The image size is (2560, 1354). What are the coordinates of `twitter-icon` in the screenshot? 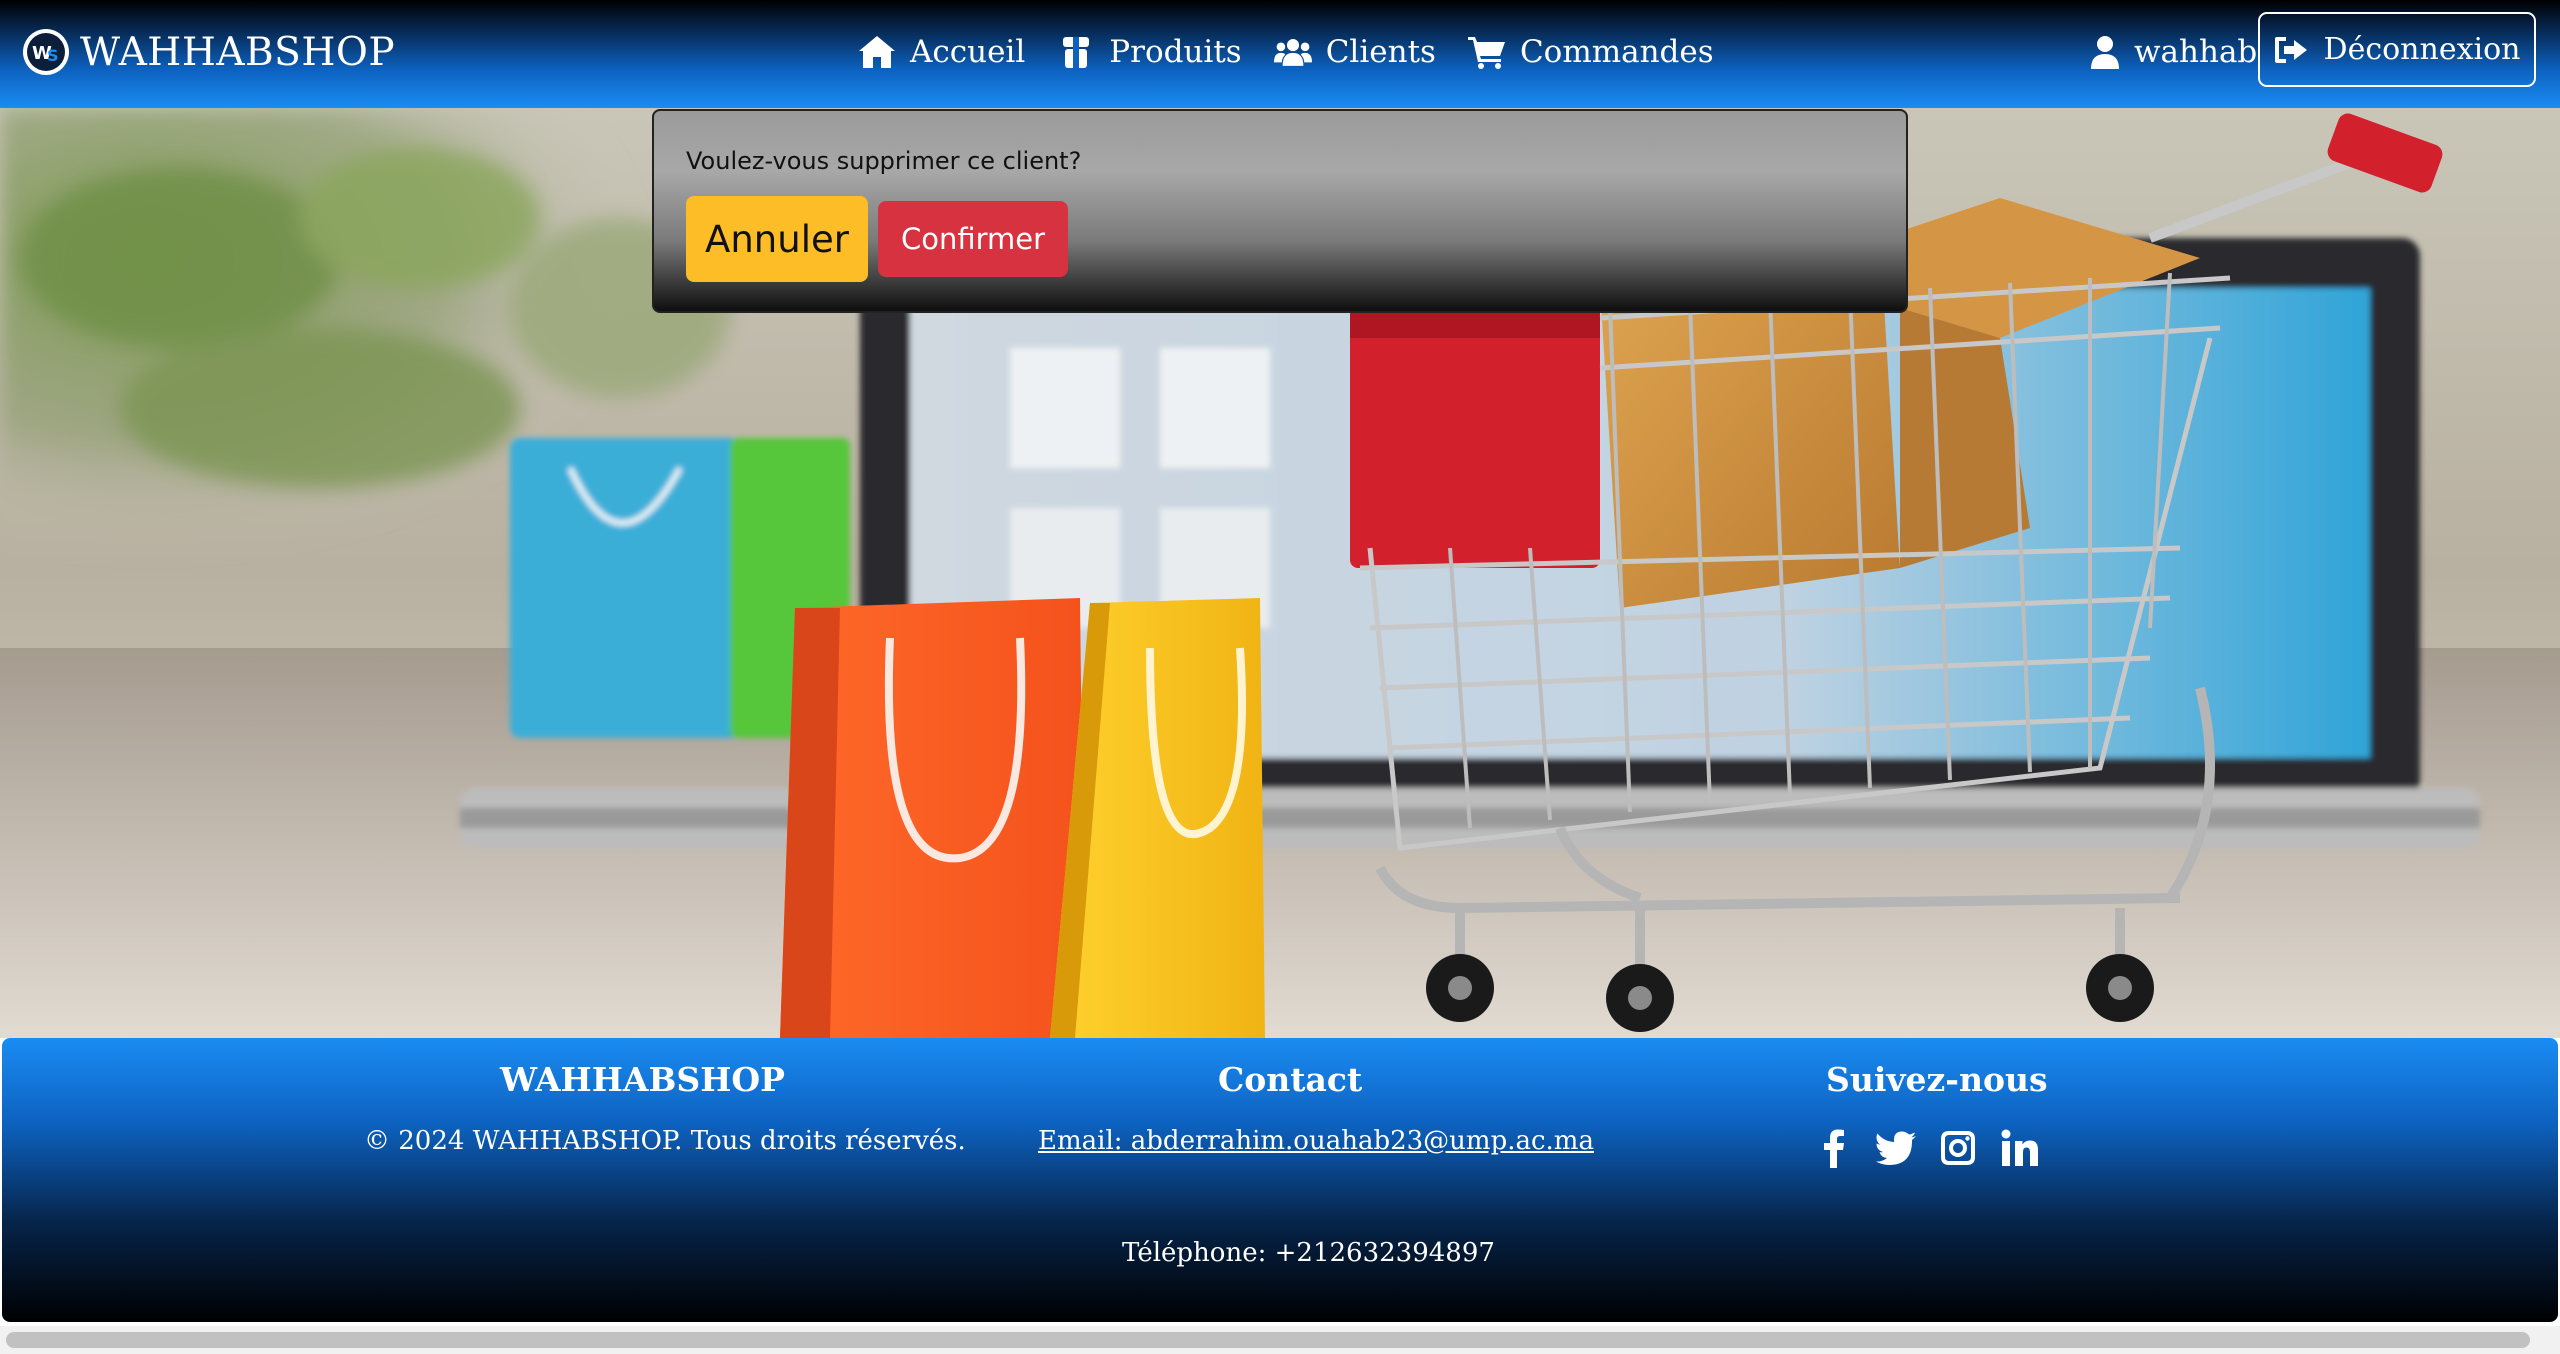 It's located at (1896, 1148).